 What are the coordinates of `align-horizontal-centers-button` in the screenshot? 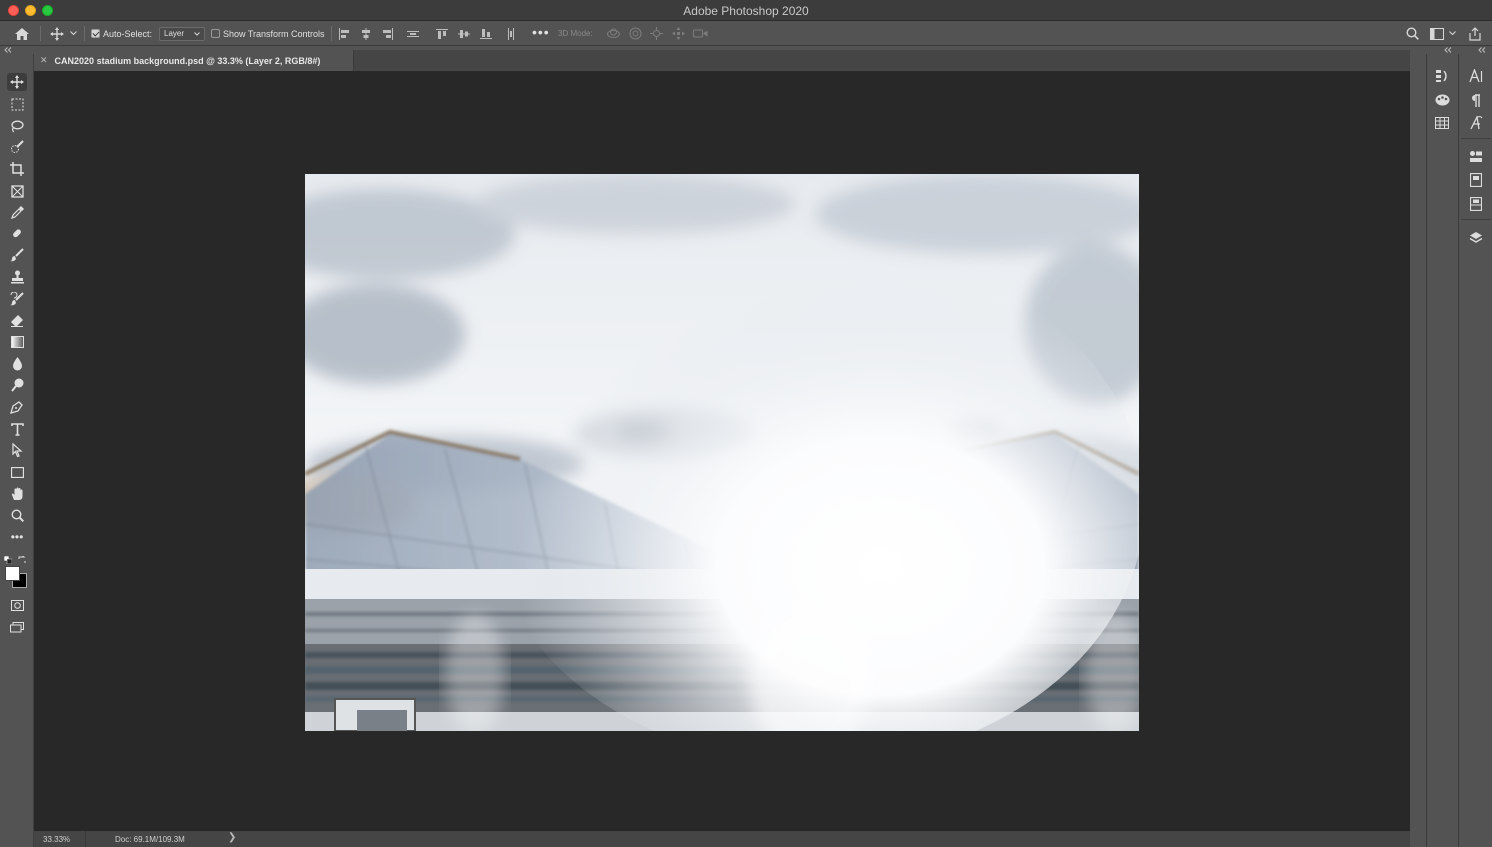 It's located at (366, 33).